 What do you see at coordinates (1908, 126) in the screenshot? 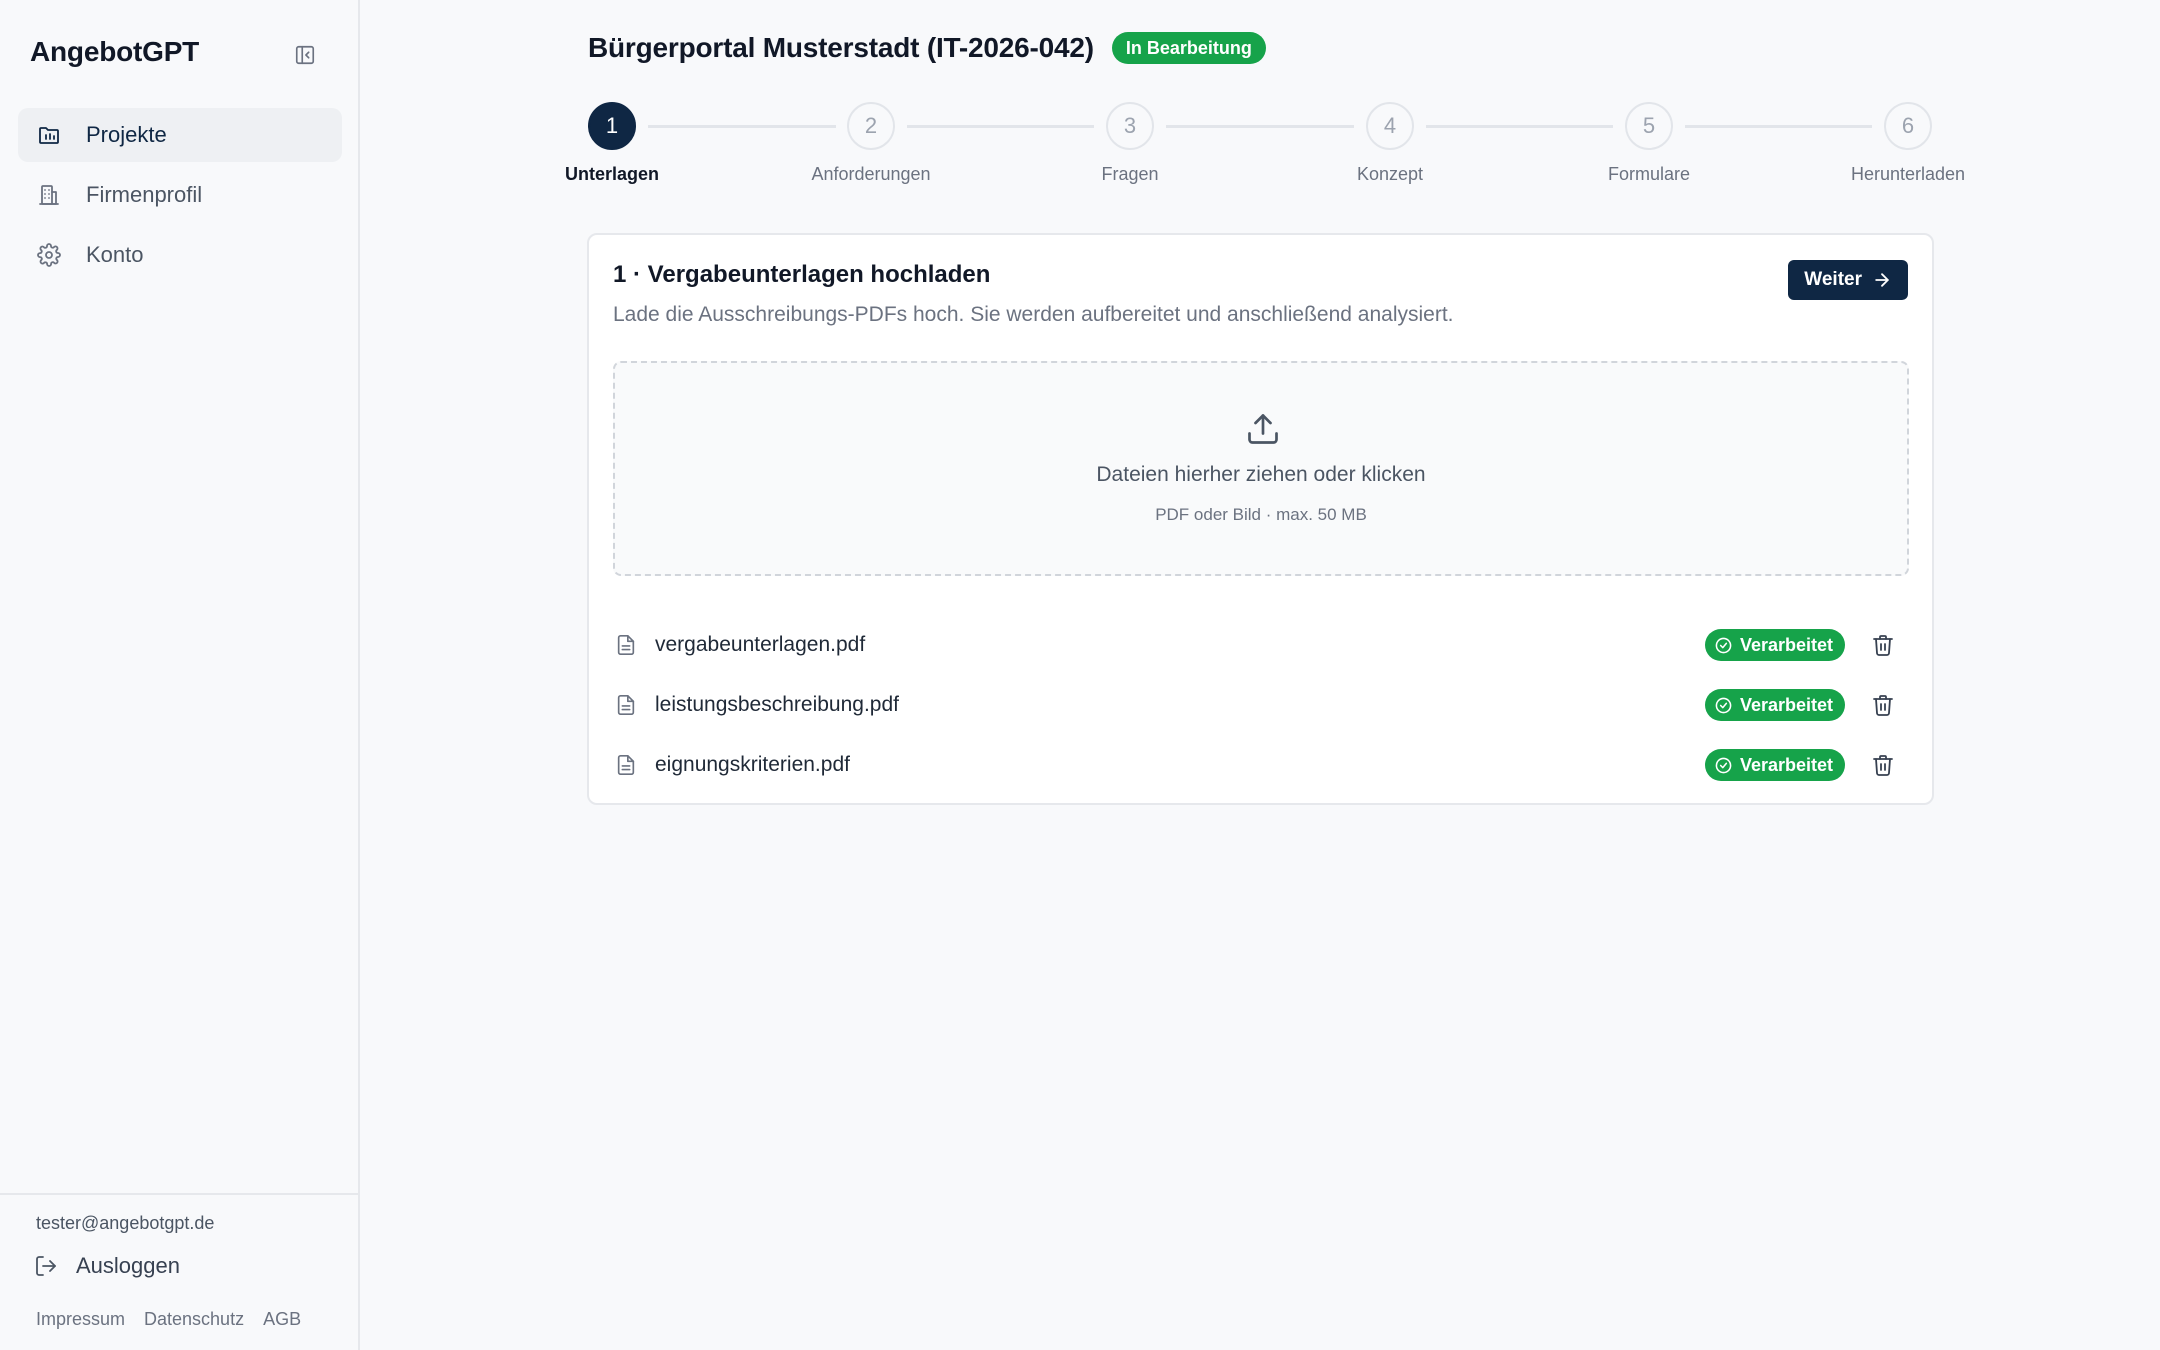
I see `step-number: 6` at bounding box center [1908, 126].